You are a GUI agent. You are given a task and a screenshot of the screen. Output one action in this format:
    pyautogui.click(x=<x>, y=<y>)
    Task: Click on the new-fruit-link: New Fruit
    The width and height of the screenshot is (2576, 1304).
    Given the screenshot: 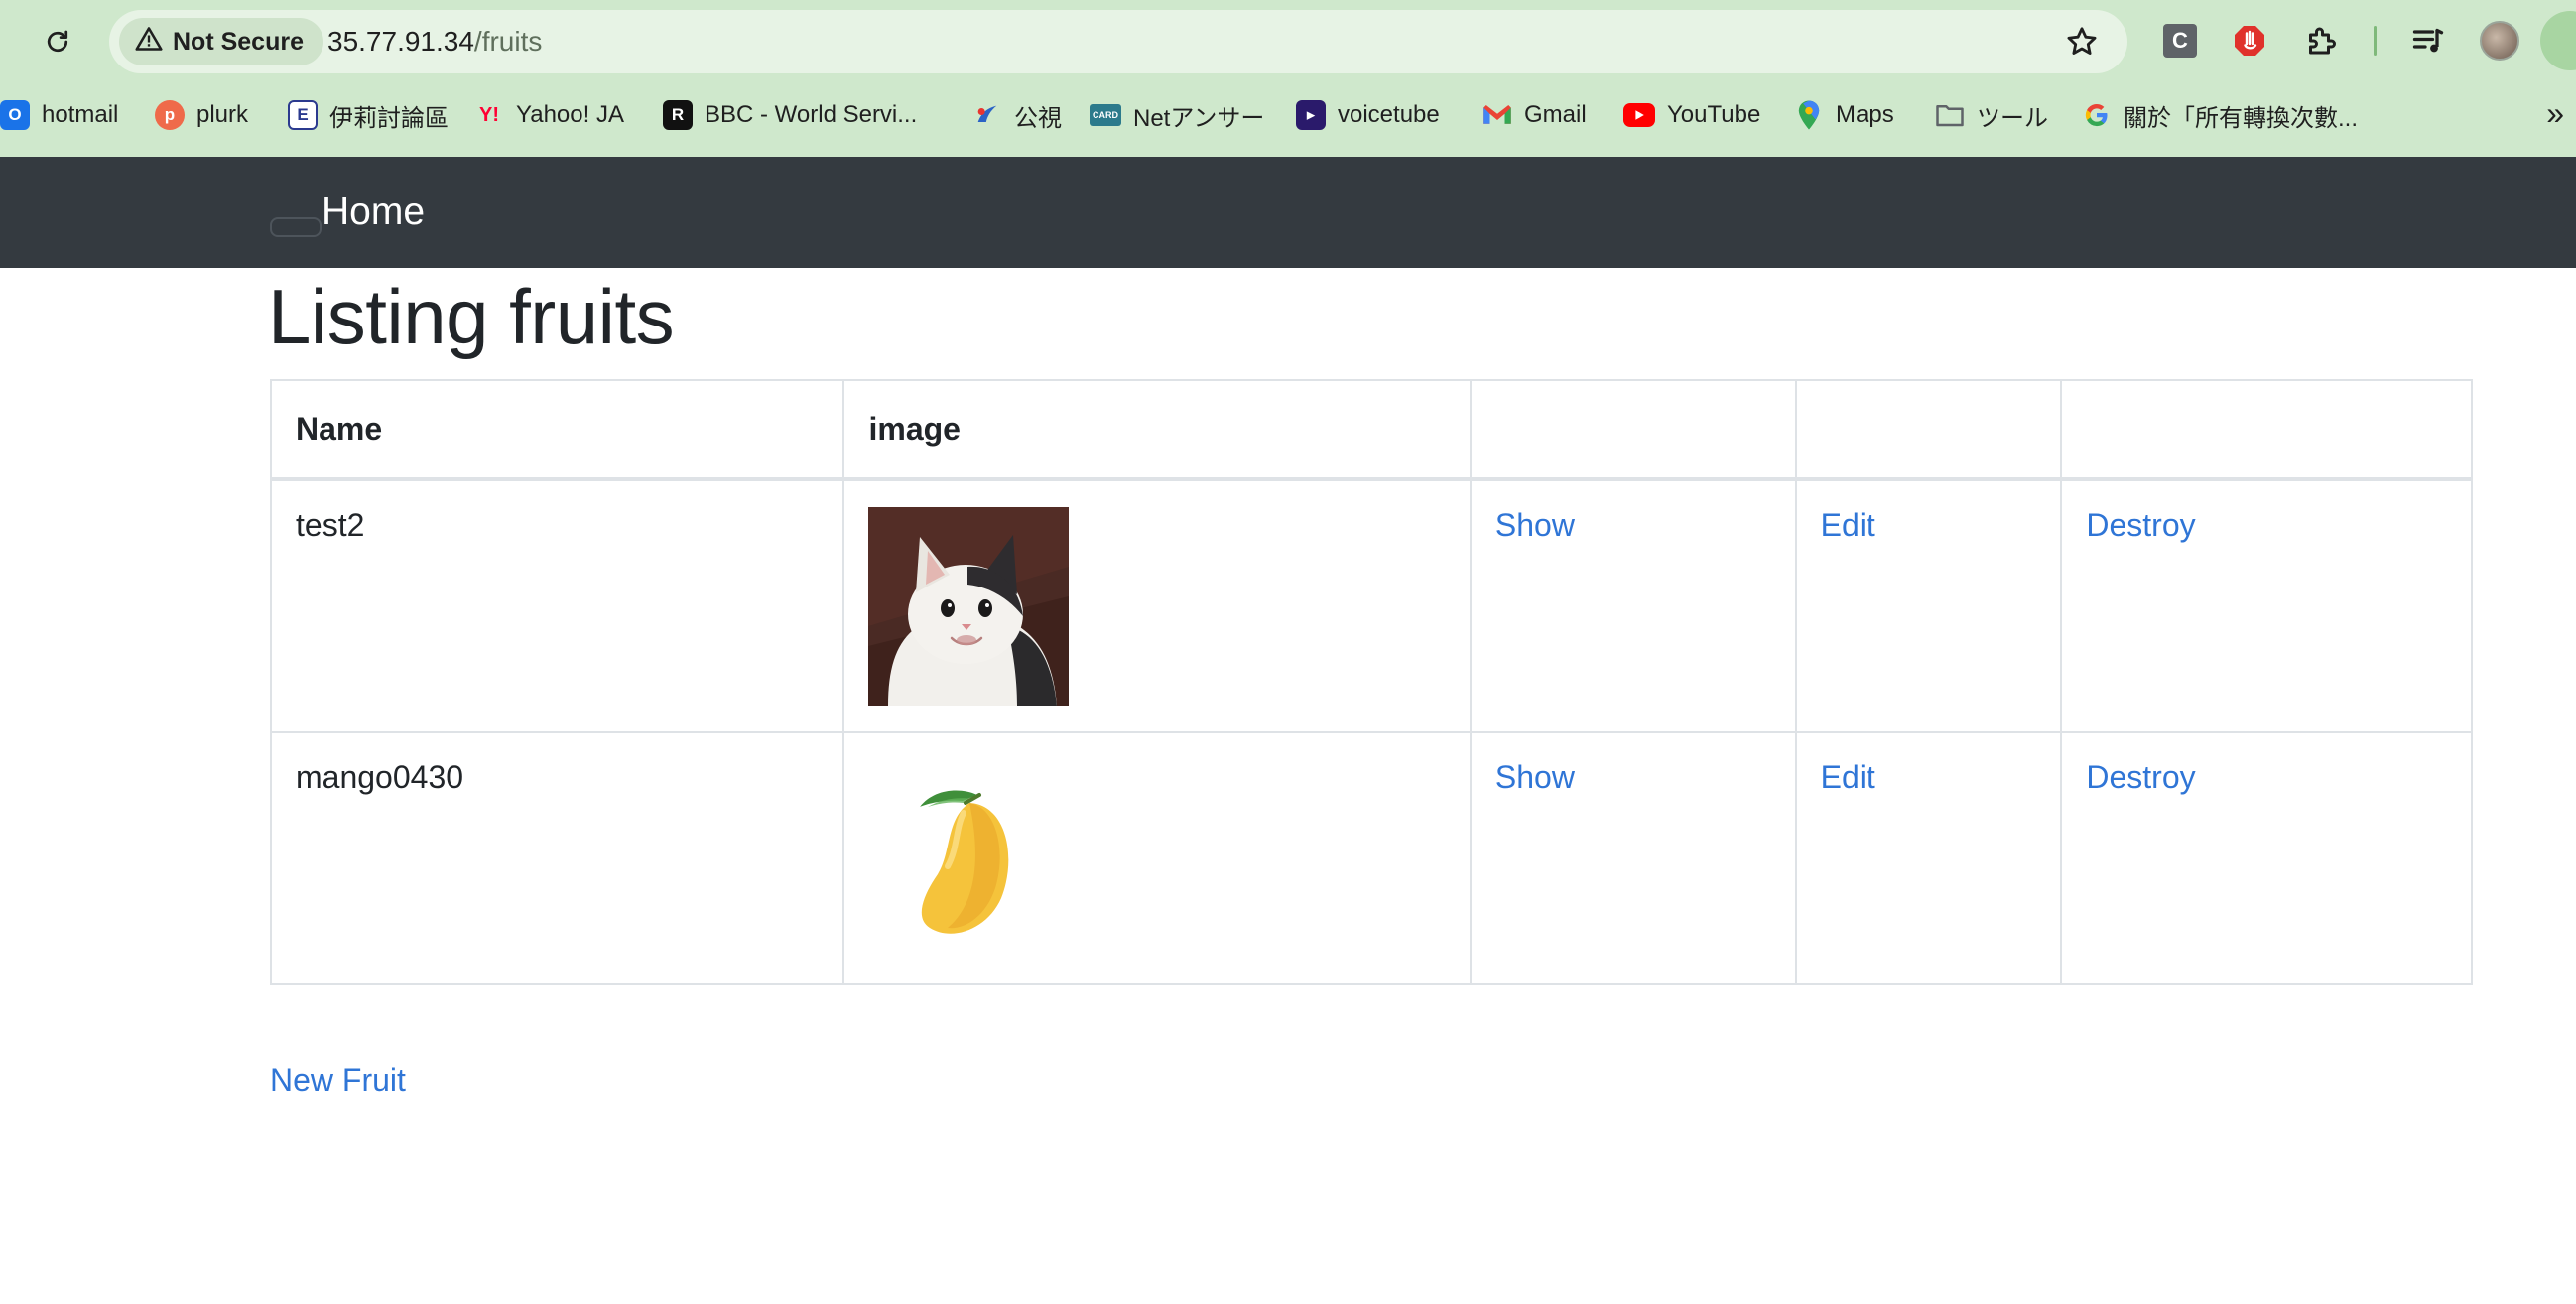 What is the action you would take?
    pyautogui.click(x=338, y=1080)
    